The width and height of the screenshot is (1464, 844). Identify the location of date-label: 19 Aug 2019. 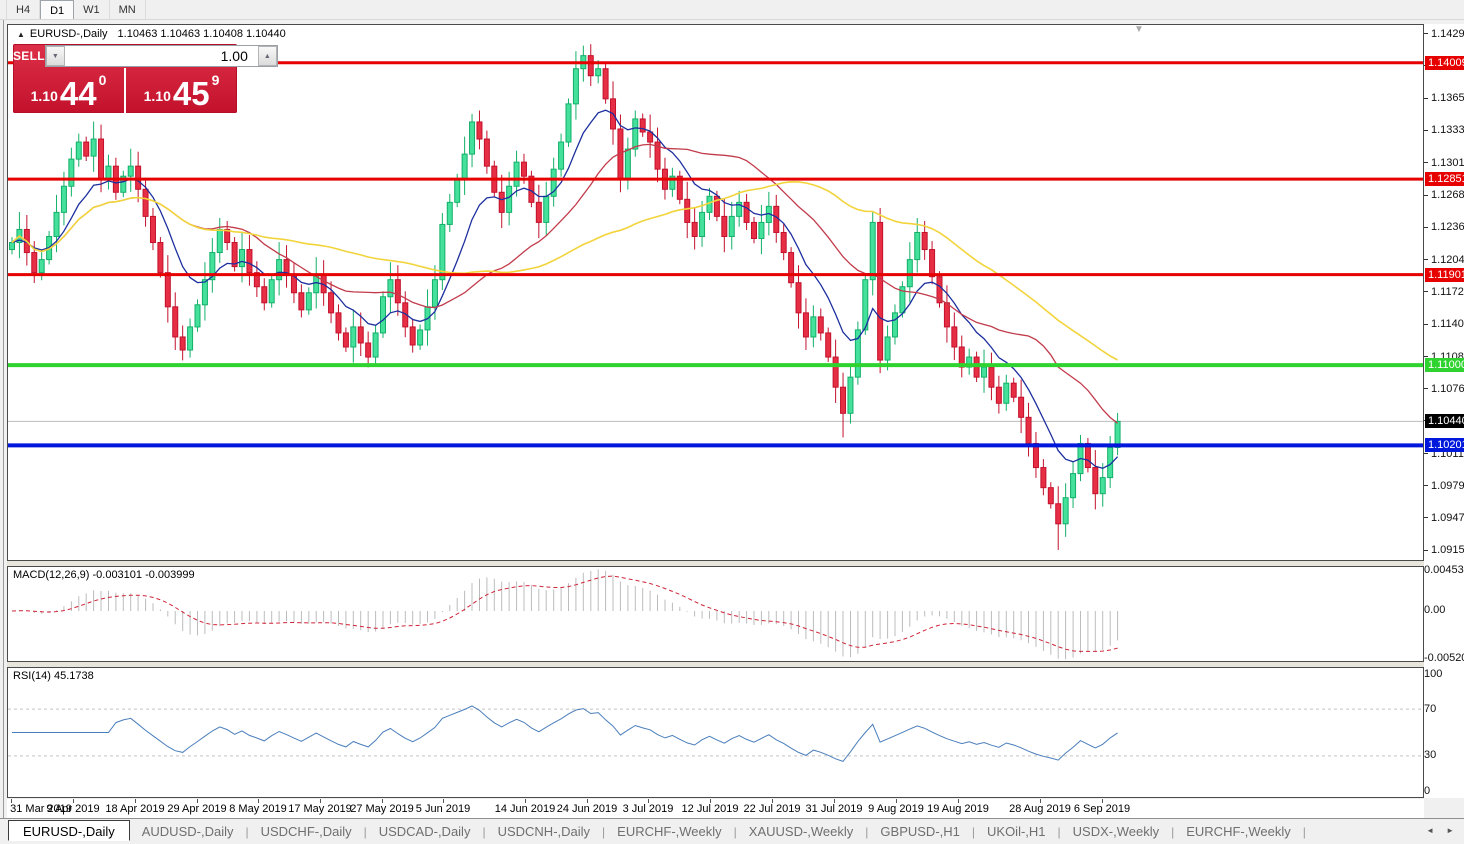
(958, 809).